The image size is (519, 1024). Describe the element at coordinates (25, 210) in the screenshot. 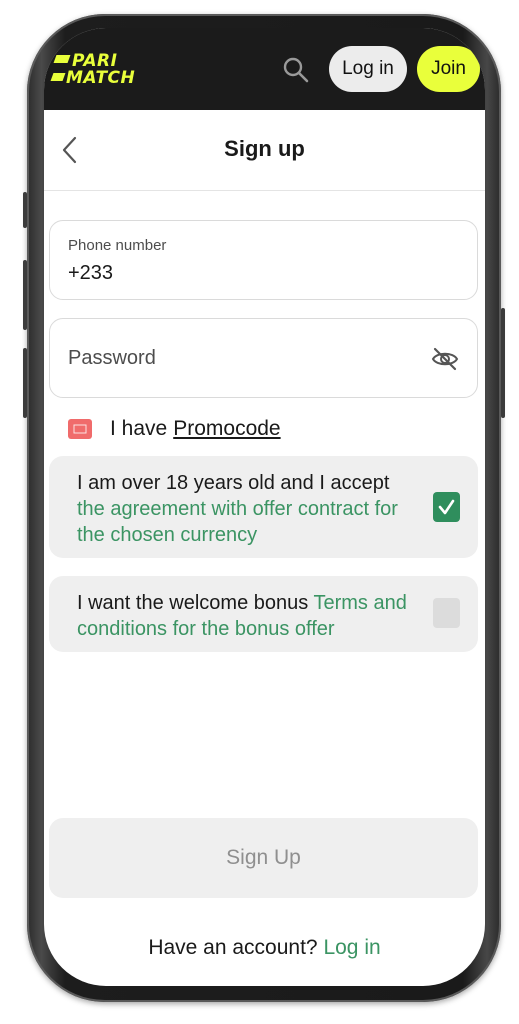

I see `phone-side-button` at that location.